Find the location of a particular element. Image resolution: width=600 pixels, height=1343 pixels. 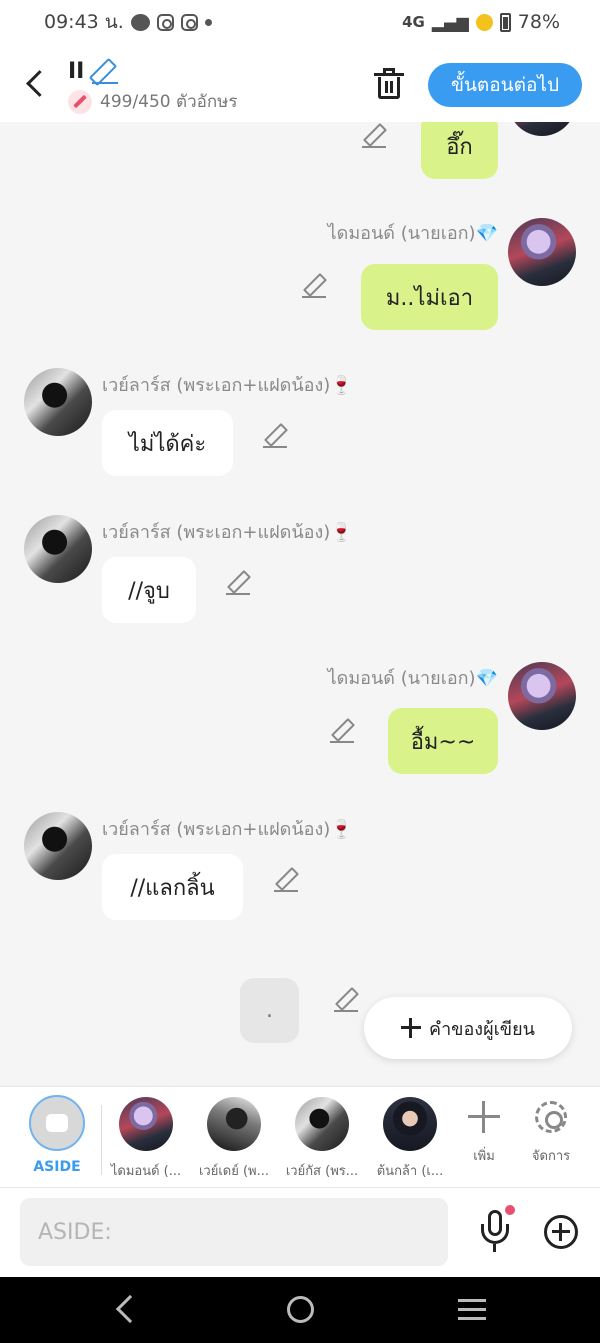

chat-notification-icon is located at coordinates (140, 22).